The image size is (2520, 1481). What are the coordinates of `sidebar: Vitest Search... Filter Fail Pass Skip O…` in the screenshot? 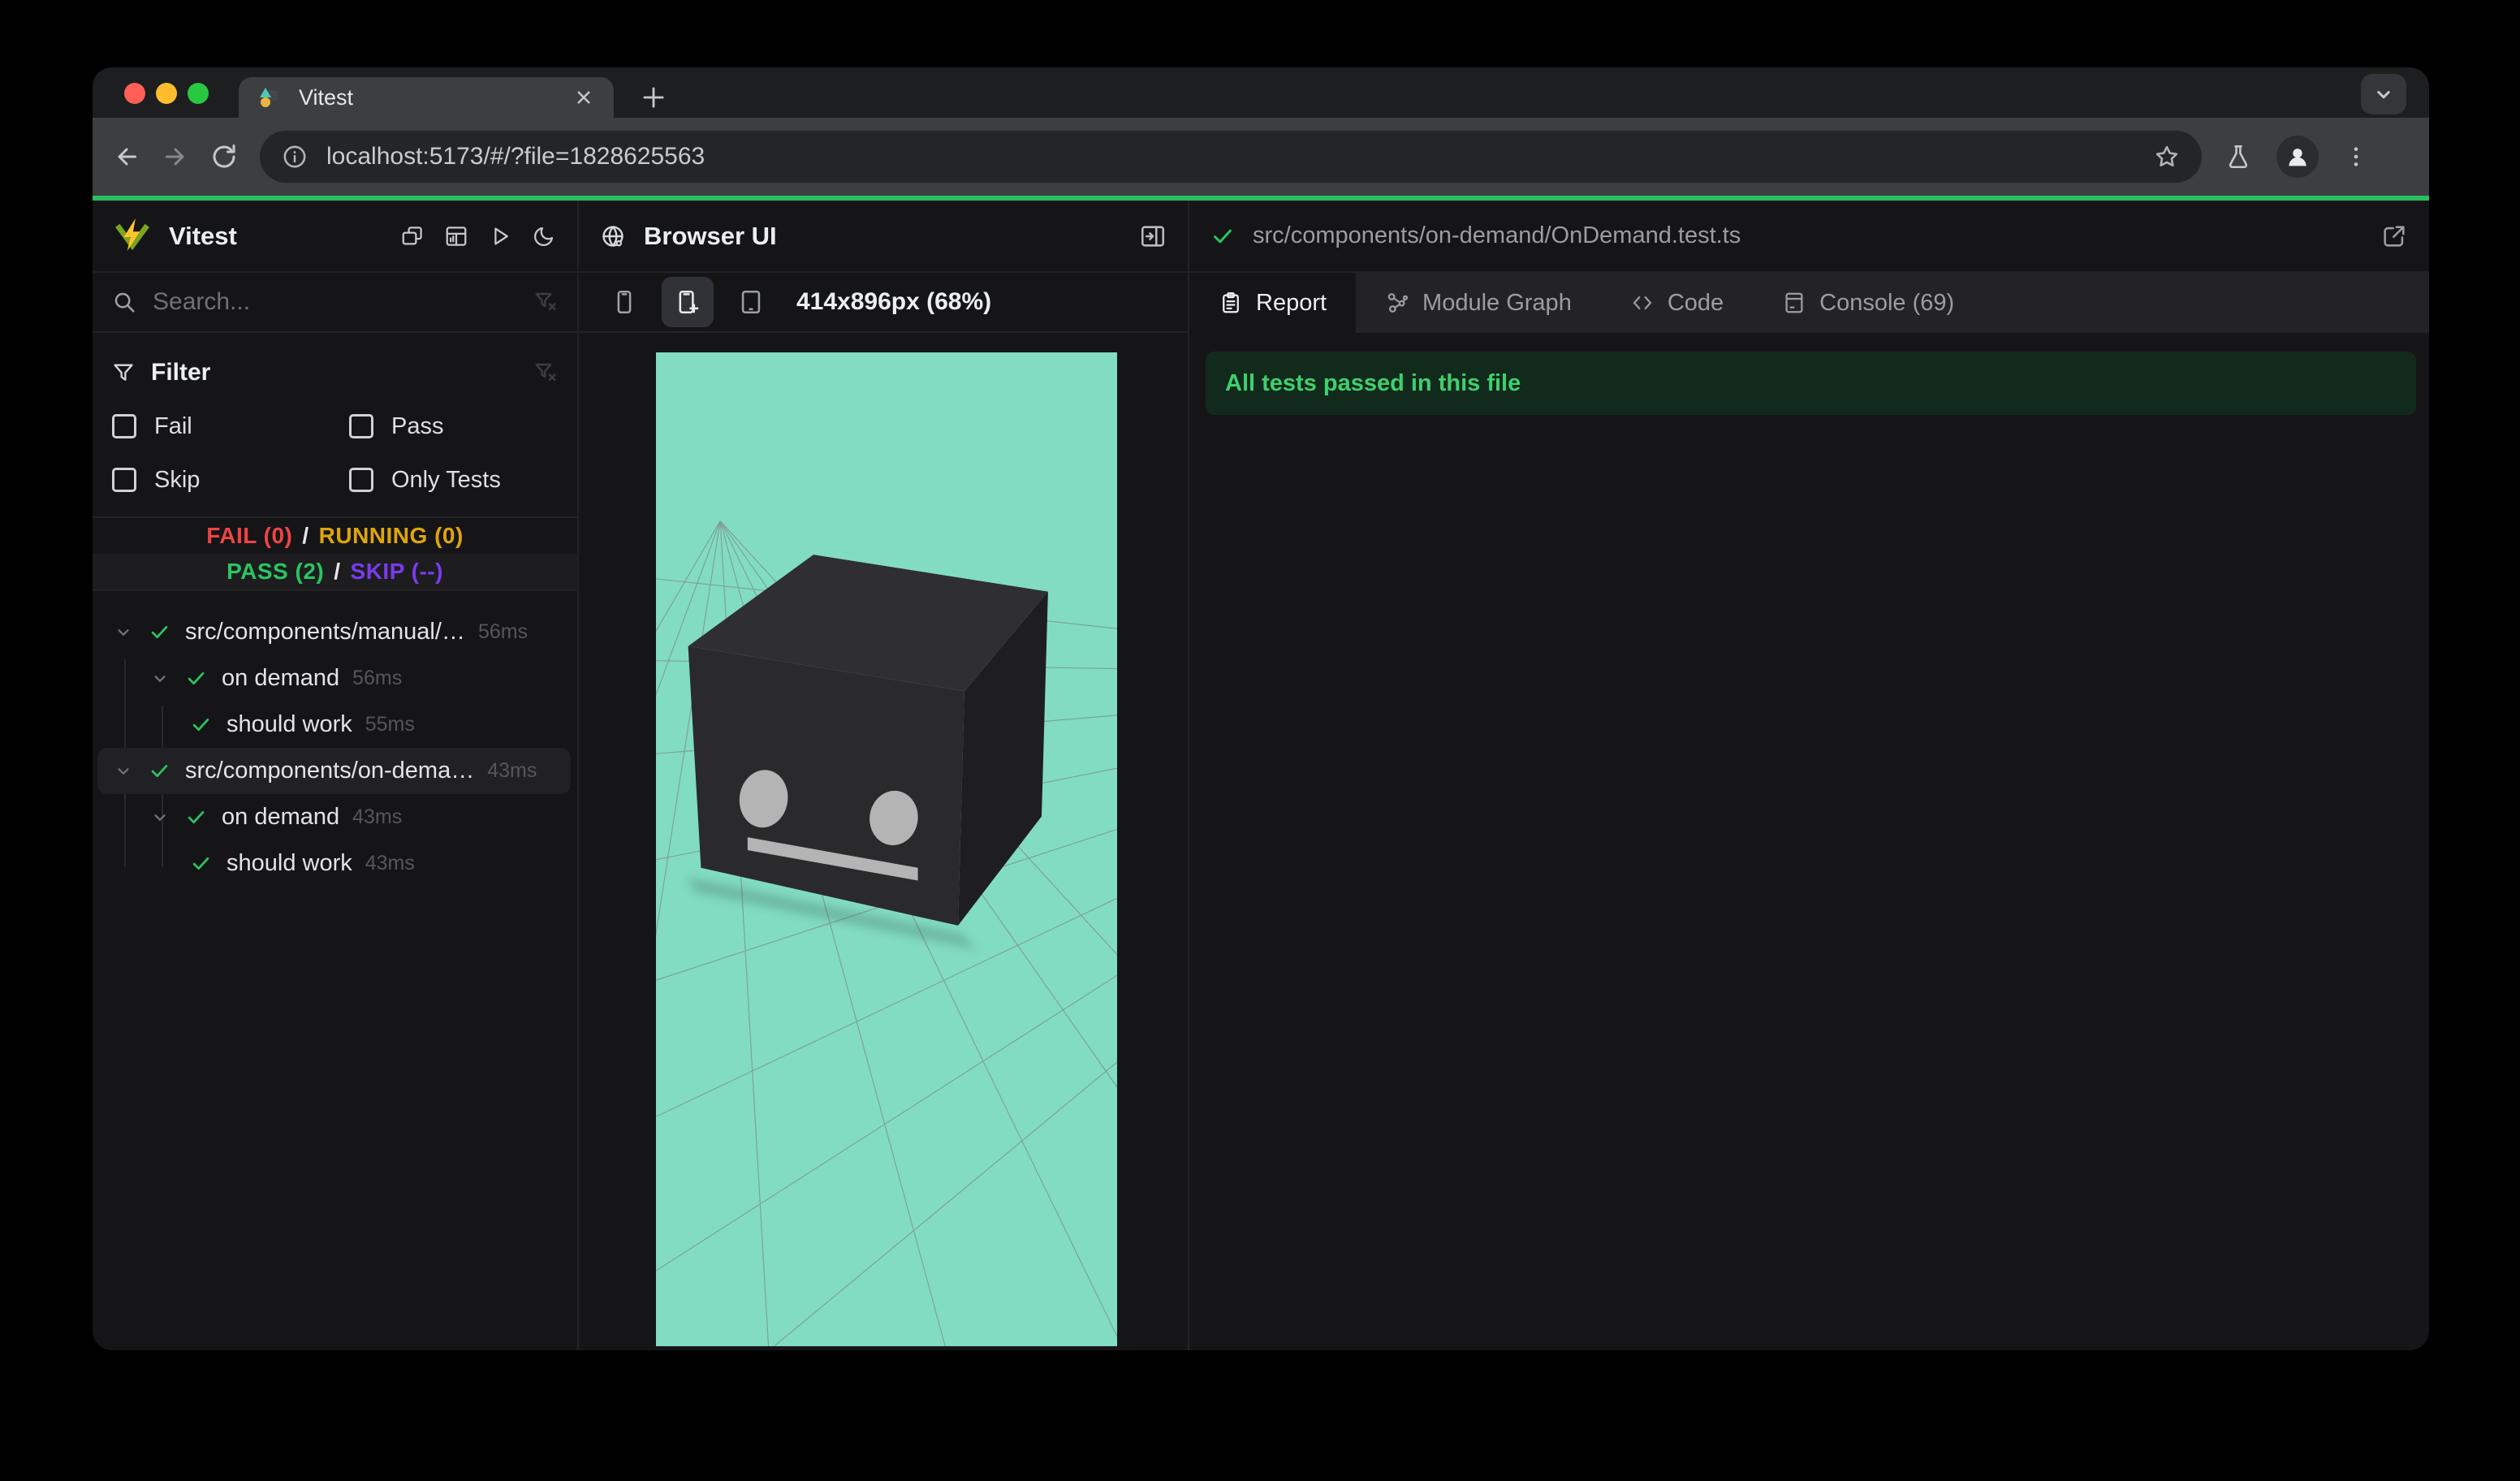 It's located at (336, 775).